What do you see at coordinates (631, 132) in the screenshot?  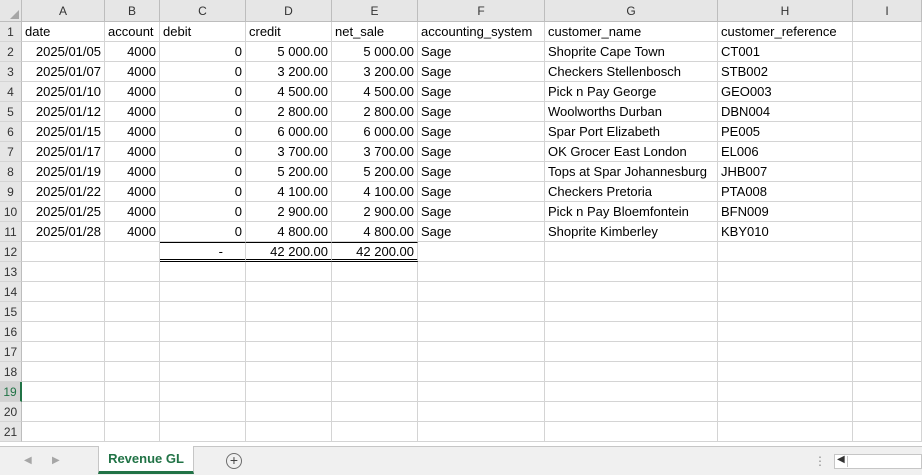 I see `cell-g6: Spar Port Elizabeth` at bounding box center [631, 132].